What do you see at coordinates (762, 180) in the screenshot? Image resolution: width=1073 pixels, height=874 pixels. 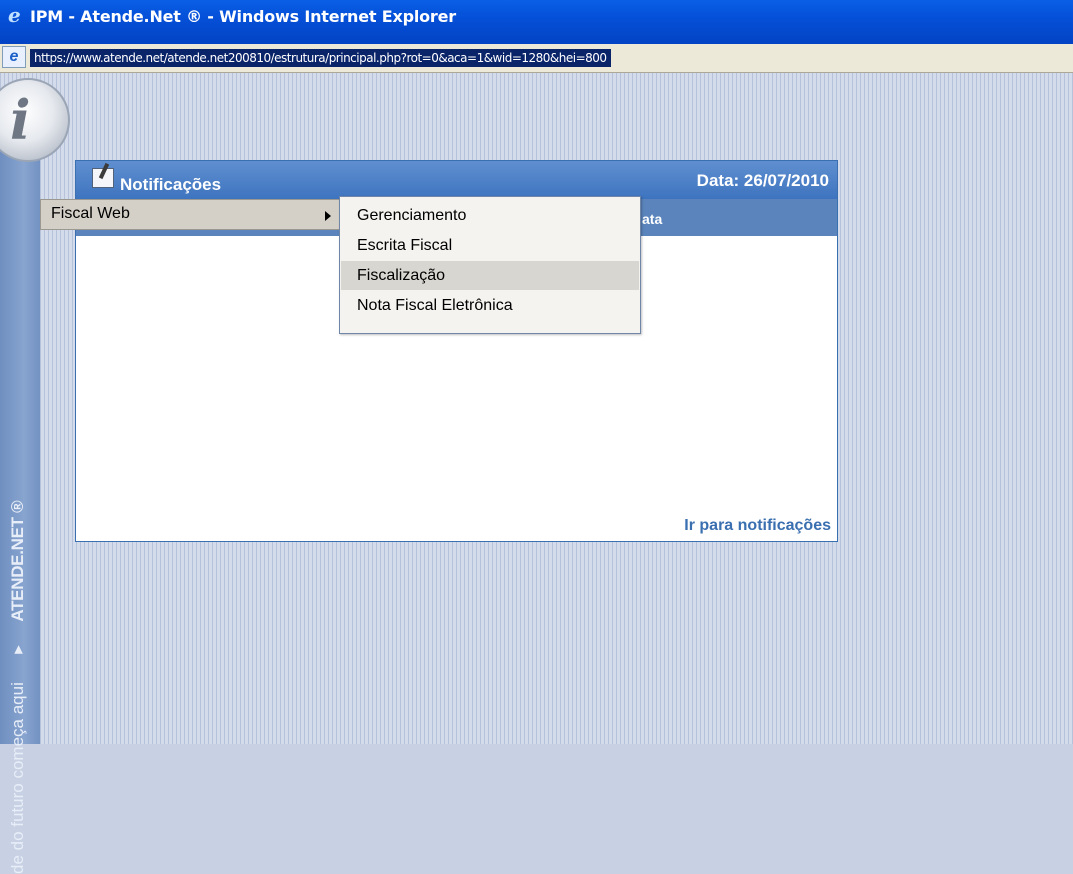 I see `panel-date: Data: 26/07/2010` at bounding box center [762, 180].